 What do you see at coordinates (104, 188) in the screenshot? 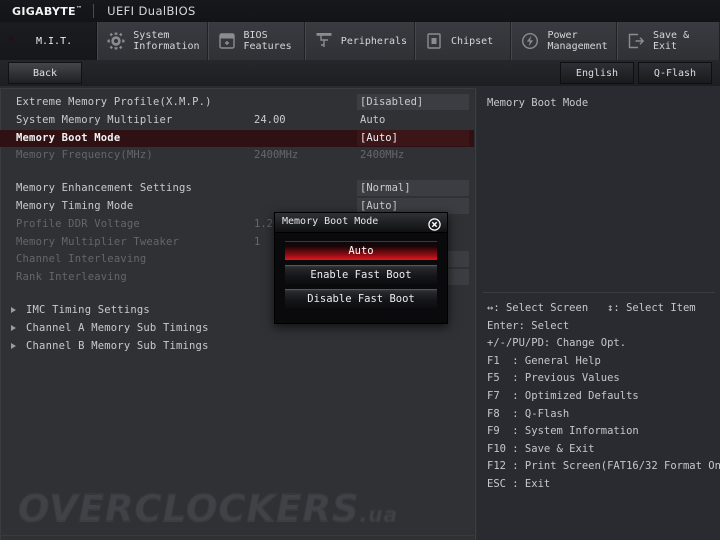
I see `setting-label: Memory Enhancement Settings` at bounding box center [104, 188].